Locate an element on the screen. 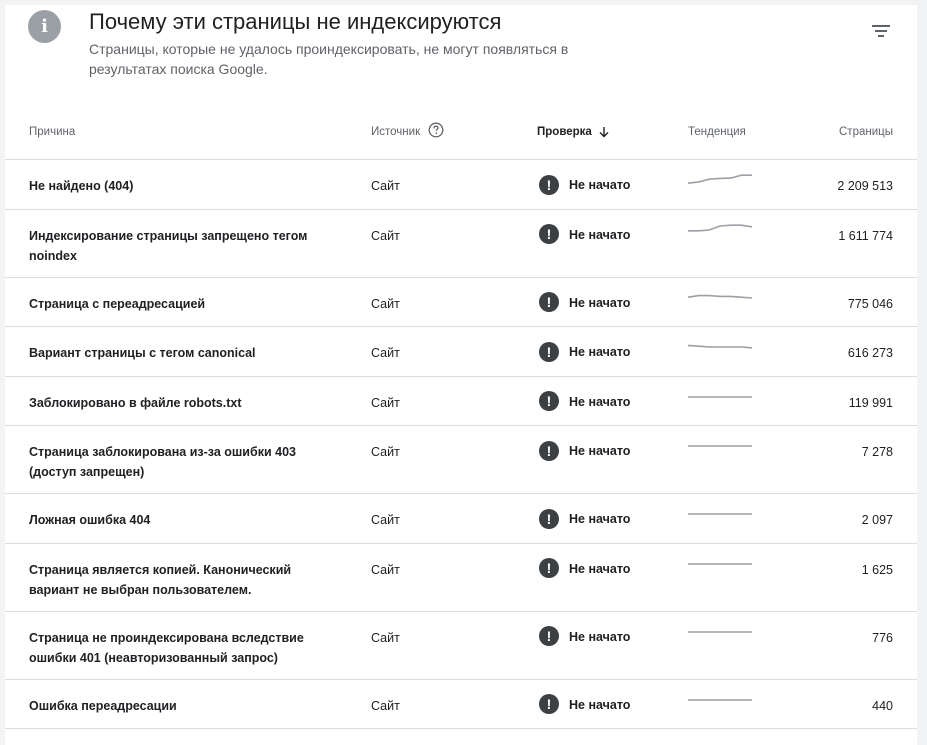  row-pages-count: 1 611 774 is located at coordinates (865, 235).